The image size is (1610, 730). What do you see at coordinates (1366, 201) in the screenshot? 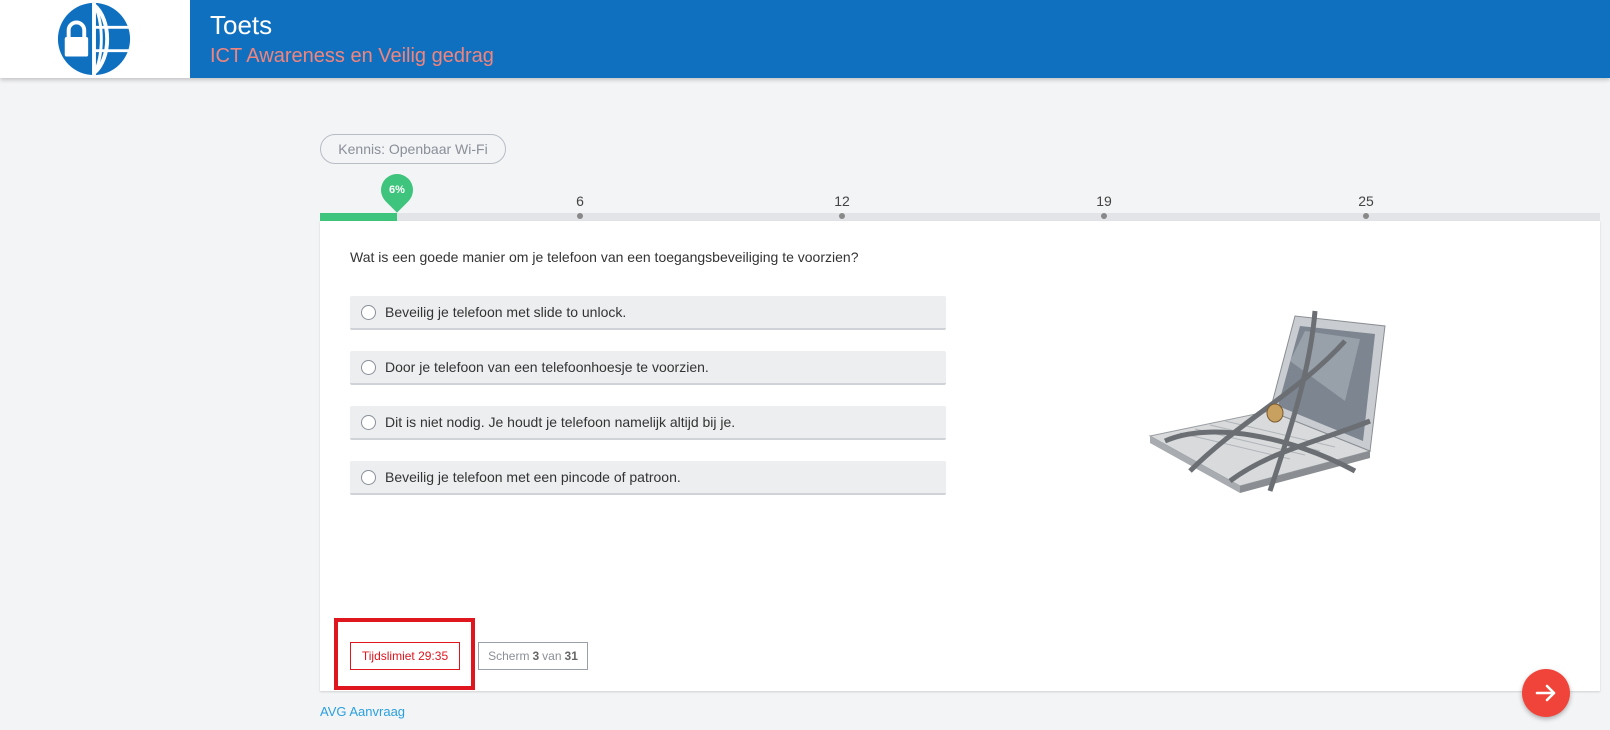
I see `progress-milestone-label: 25` at bounding box center [1366, 201].